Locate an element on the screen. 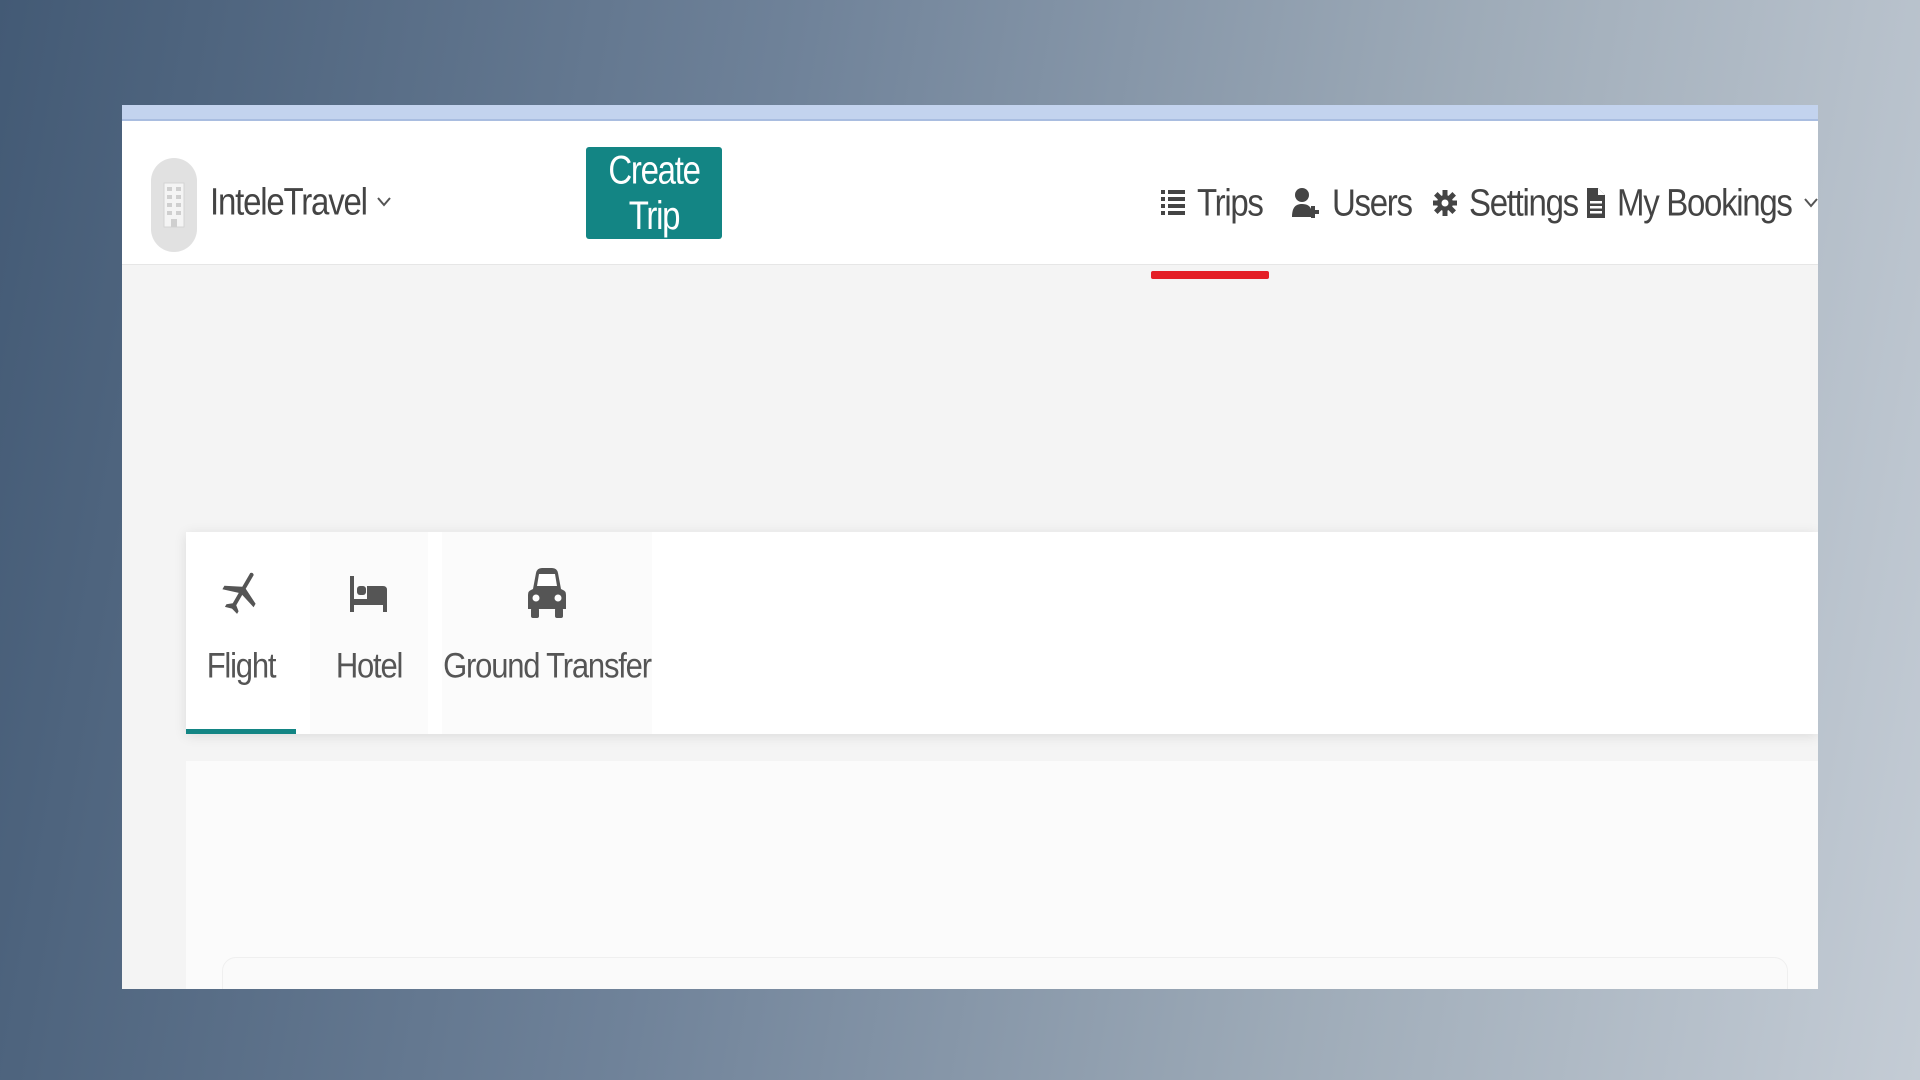  tab-ground-transfer: Ground Transfer is located at coordinates (547, 633).